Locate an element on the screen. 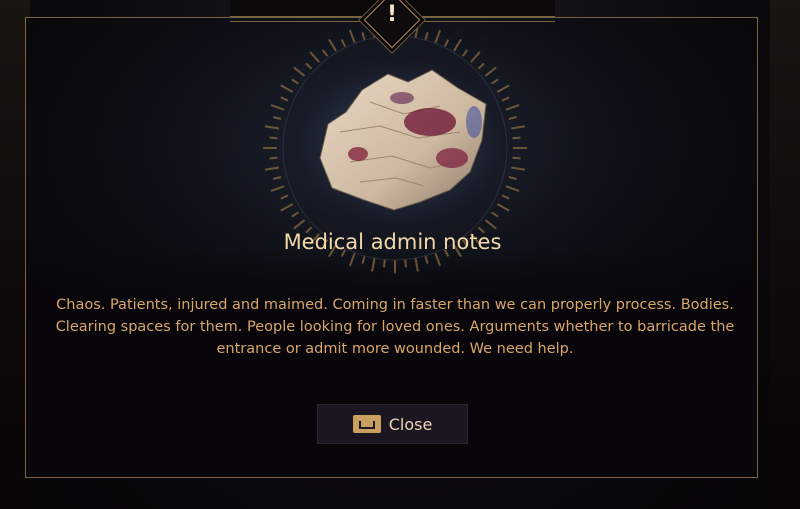 The image size is (800, 509). close-button-label: Close is located at coordinates (410, 424).